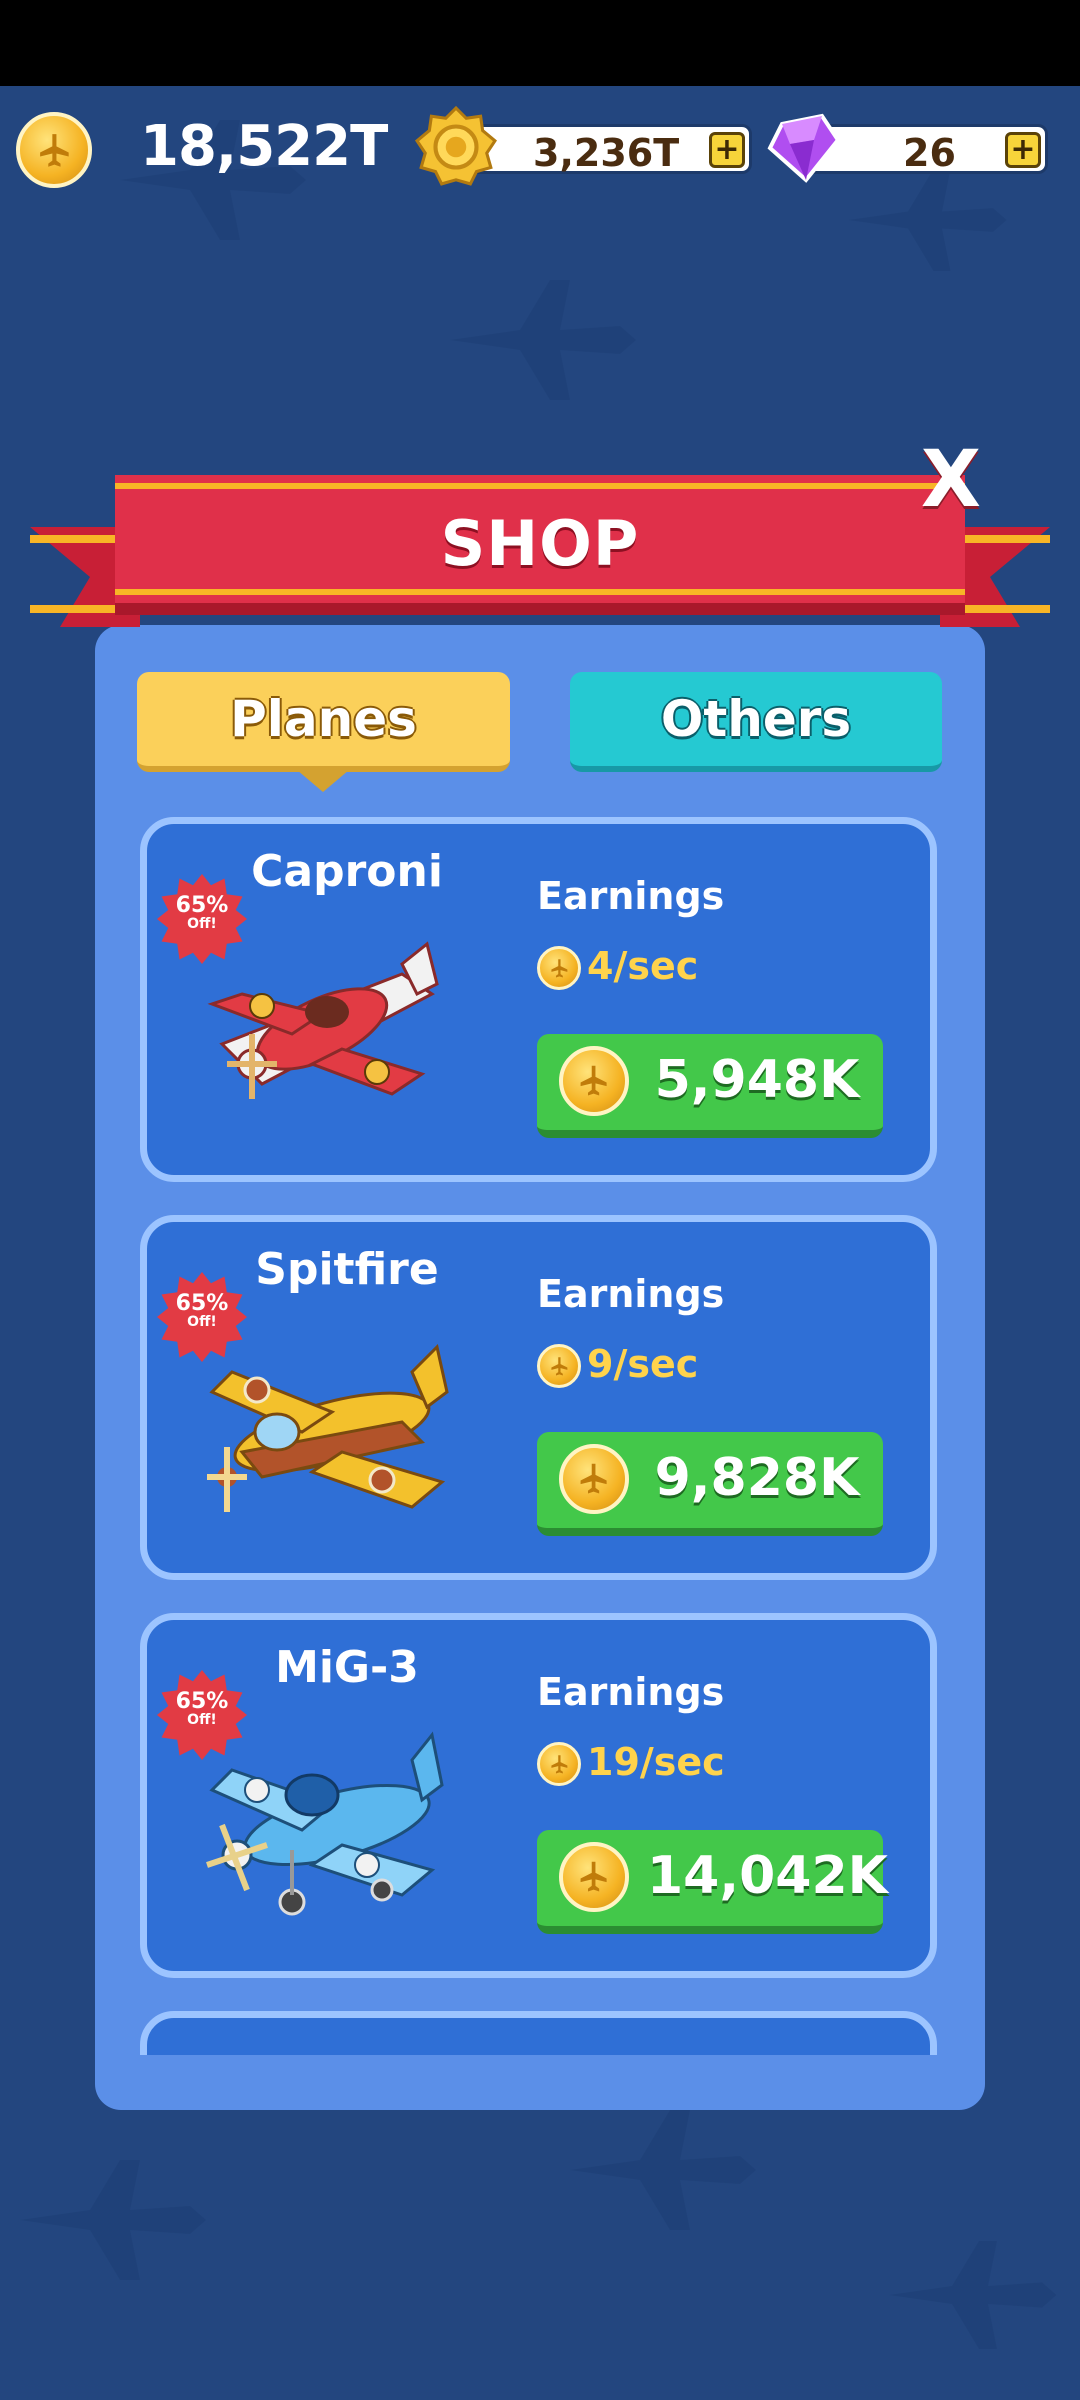 This screenshot has height=2400, width=1080. Describe the element at coordinates (1023, 150) in the screenshot. I see `add-gems-button: +` at that location.